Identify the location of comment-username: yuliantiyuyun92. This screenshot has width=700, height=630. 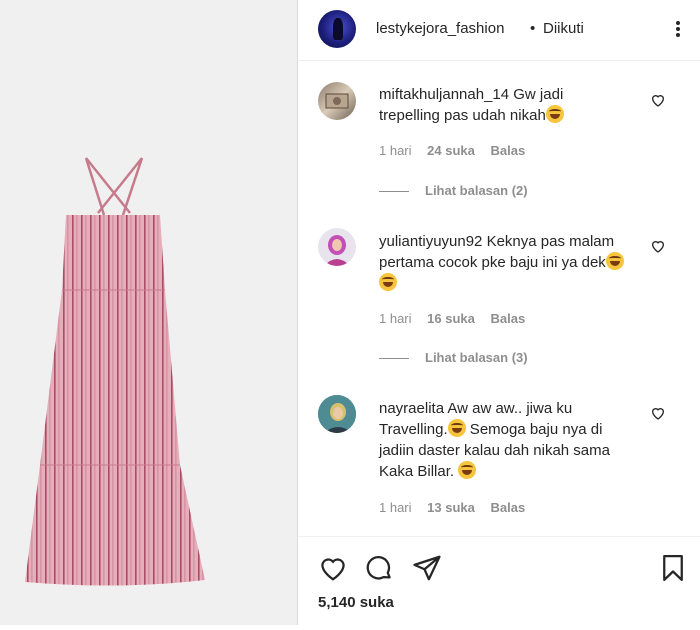
(430, 241).